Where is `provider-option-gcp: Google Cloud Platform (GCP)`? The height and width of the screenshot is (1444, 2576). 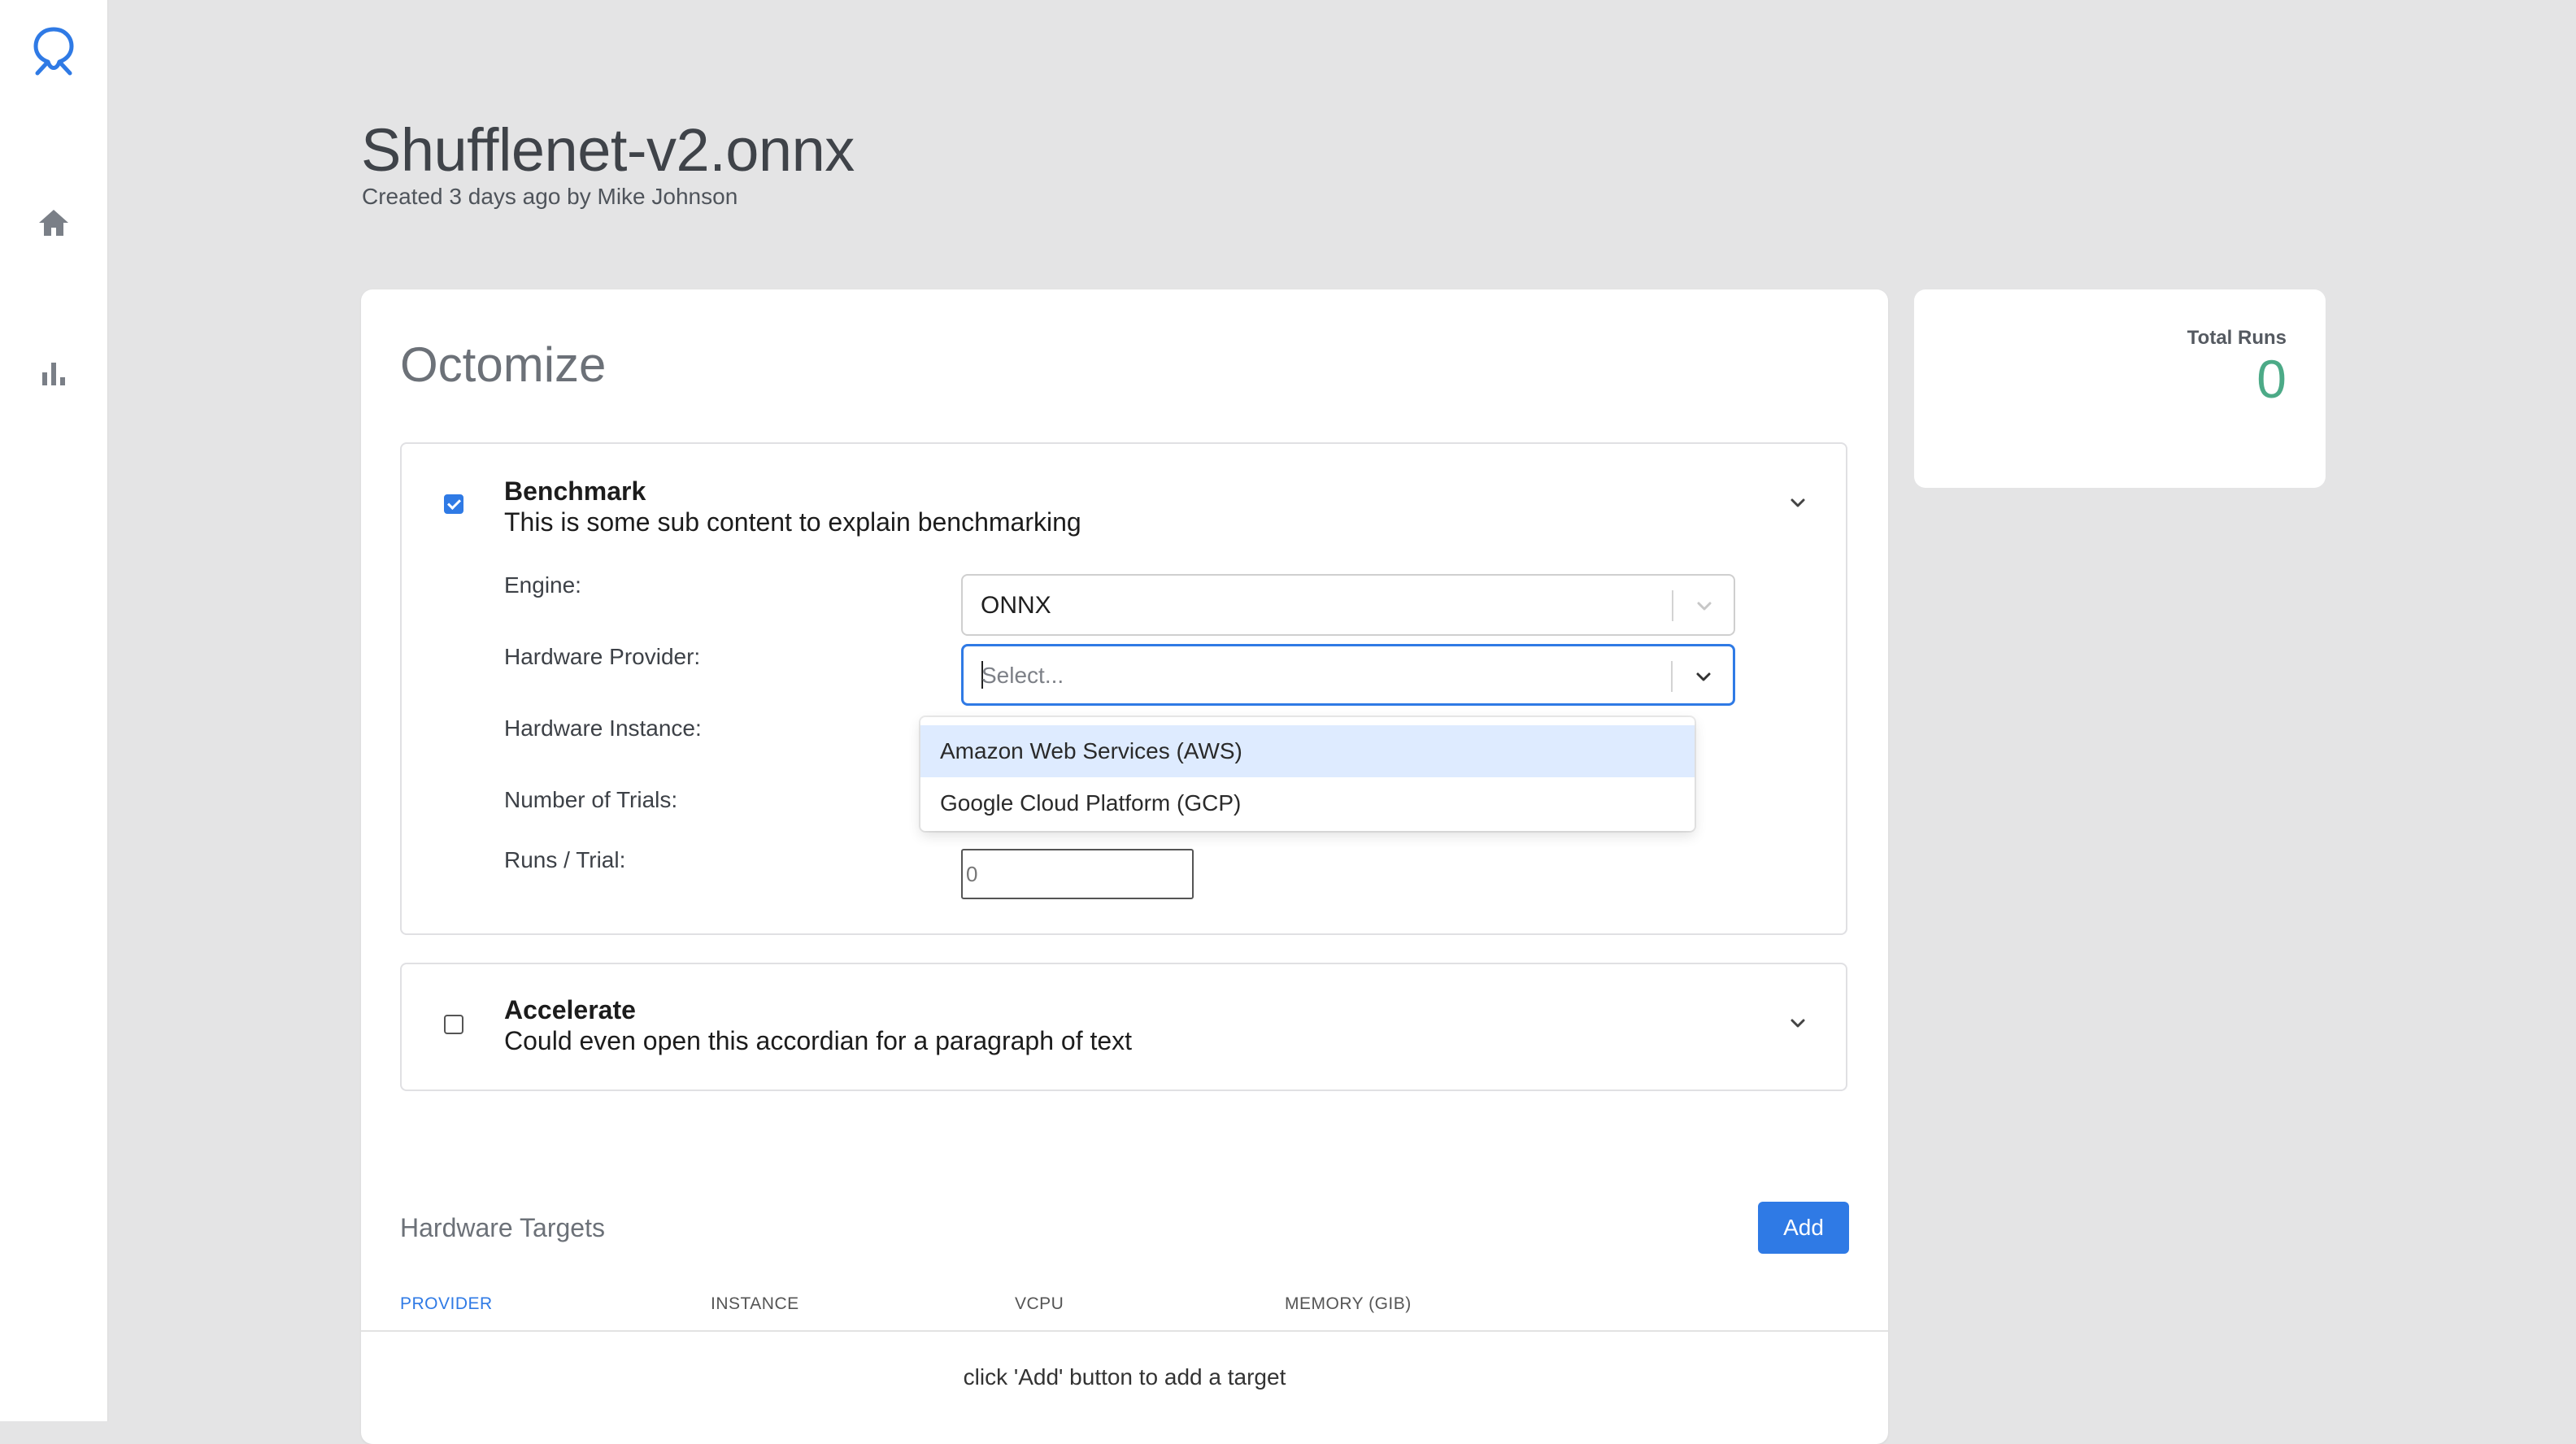 provider-option-gcp: Google Cloud Platform (GCP) is located at coordinates (1308, 803).